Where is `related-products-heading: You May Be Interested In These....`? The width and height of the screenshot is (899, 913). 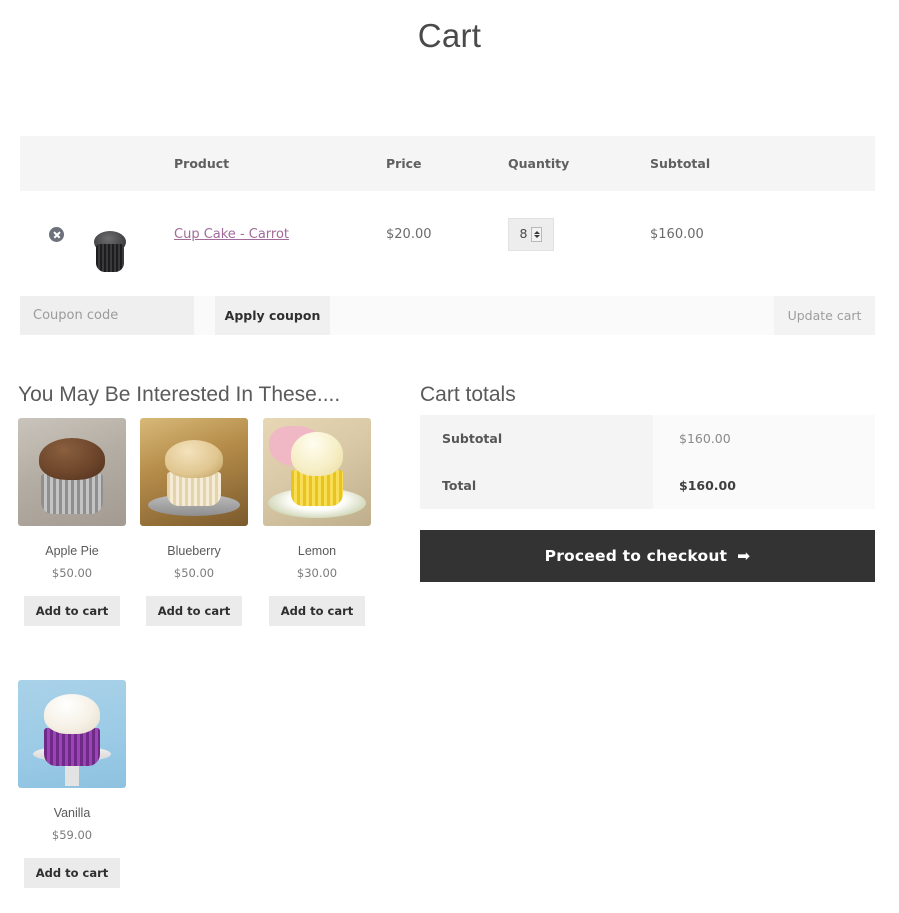 related-products-heading: You May Be Interested In These.... is located at coordinates (179, 394).